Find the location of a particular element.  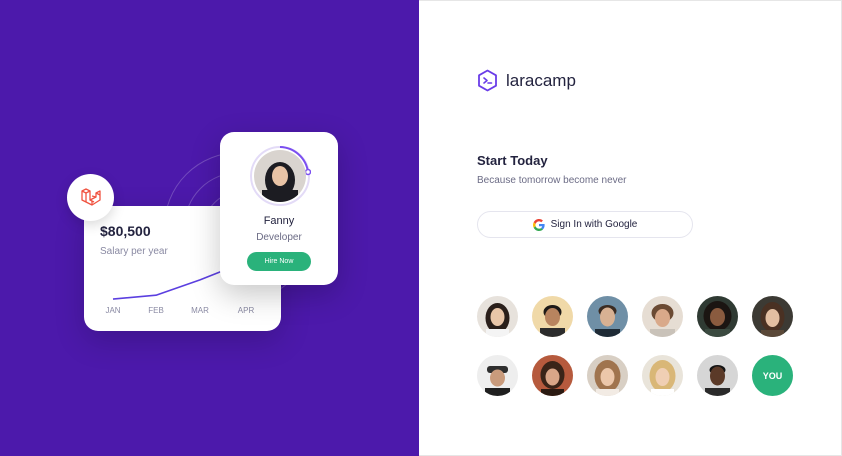

page-subtitle: Because tomorrow become never is located at coordinates (552, 180).